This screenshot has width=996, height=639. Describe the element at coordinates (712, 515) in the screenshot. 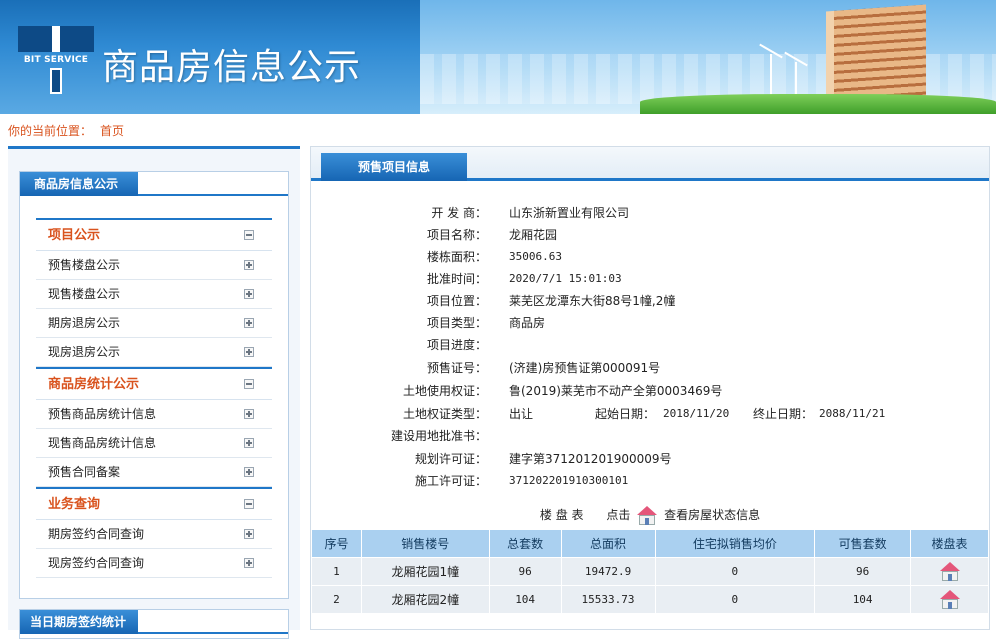

I see `lp-suffix: 查看房屋状态信息` at that location.